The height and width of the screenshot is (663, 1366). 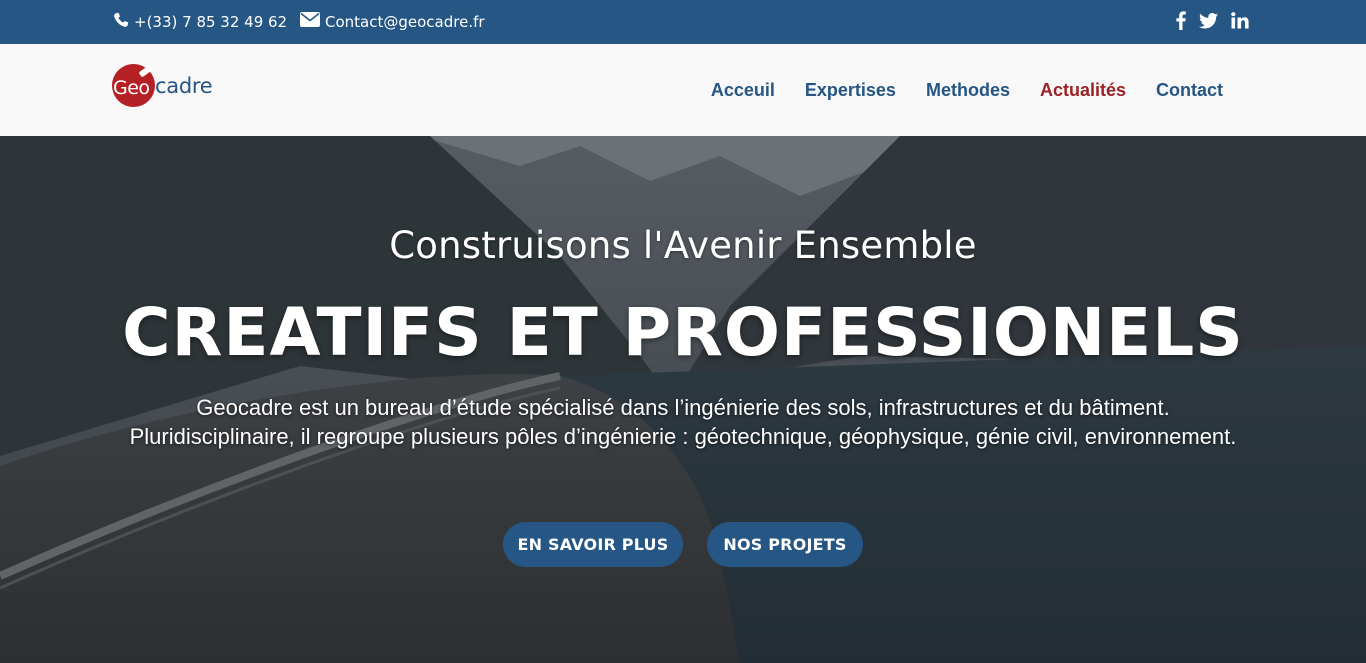 What do you see at coordinates (312, 21) in the screenshot?
I see `envelope-icon` at bounding box center [312, 21].